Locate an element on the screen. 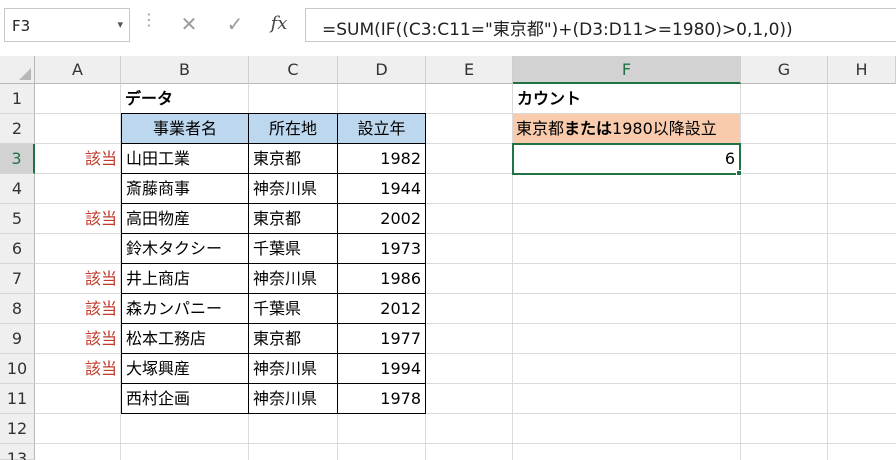 The height and width of the screenshot is (460, 896). cell-a8: 該当 is located at coordinates (78, 309).